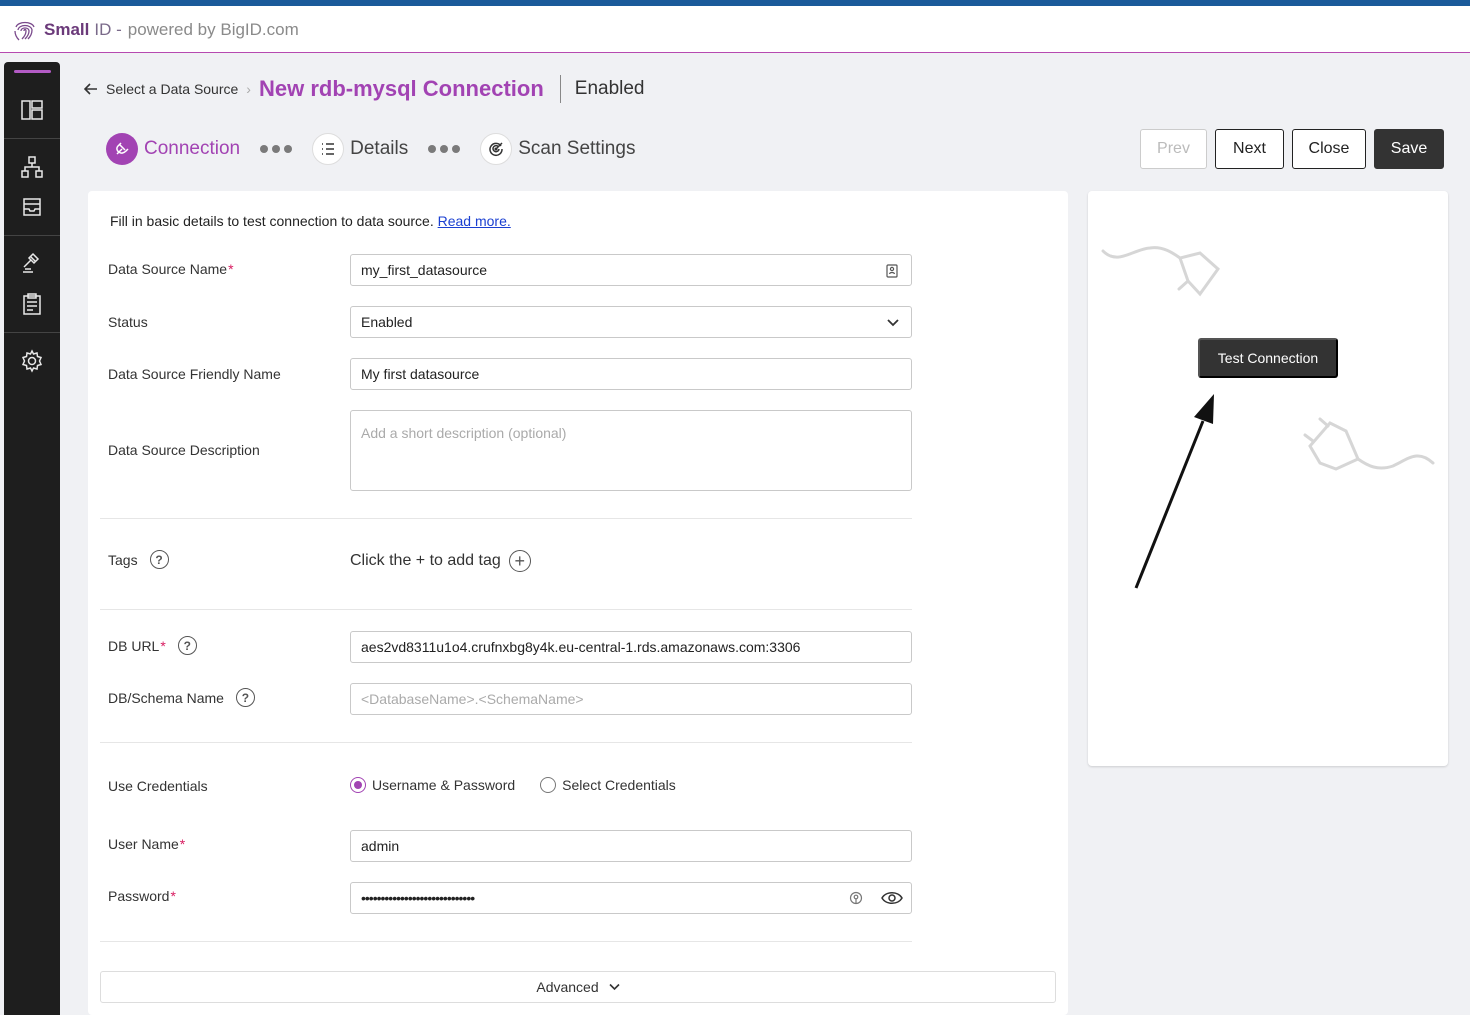 The height and width of the screenshot is (1015, 1470). Describe the element at coordinates (1268, 417) in the screenshot. I see `plug-illustration` at that location.